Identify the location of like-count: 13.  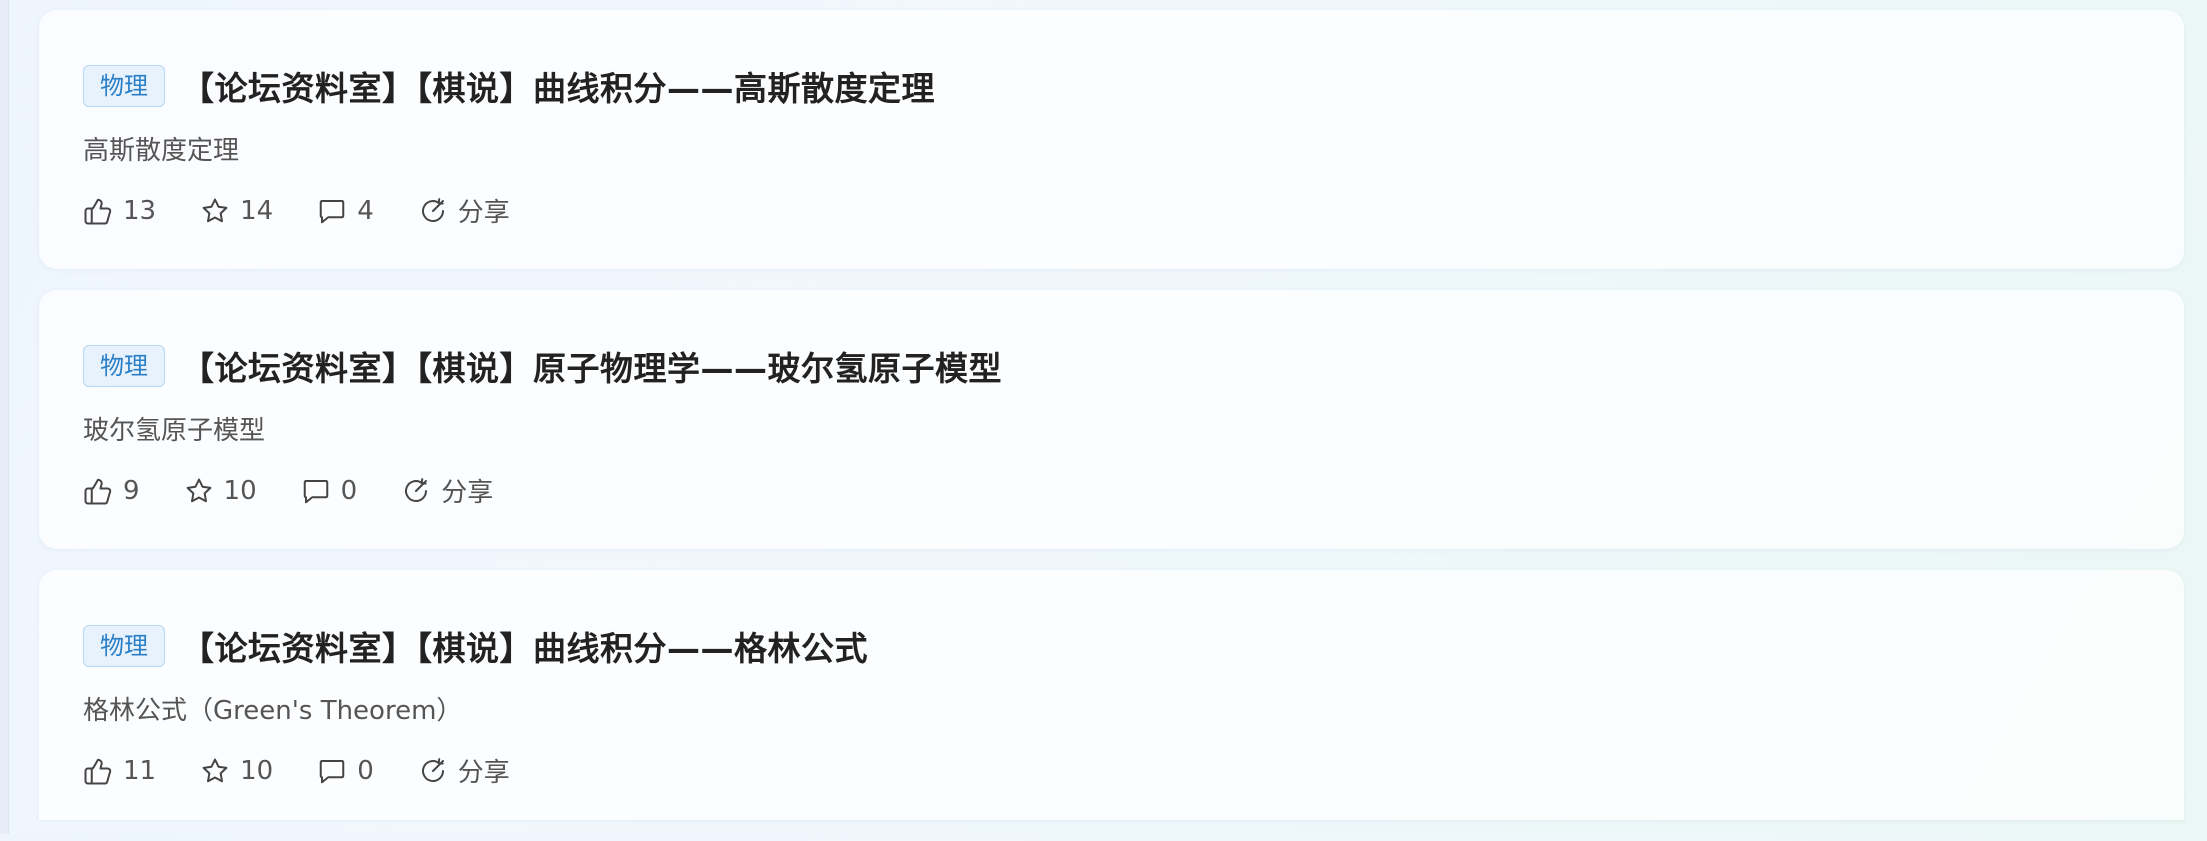
(140, 210).